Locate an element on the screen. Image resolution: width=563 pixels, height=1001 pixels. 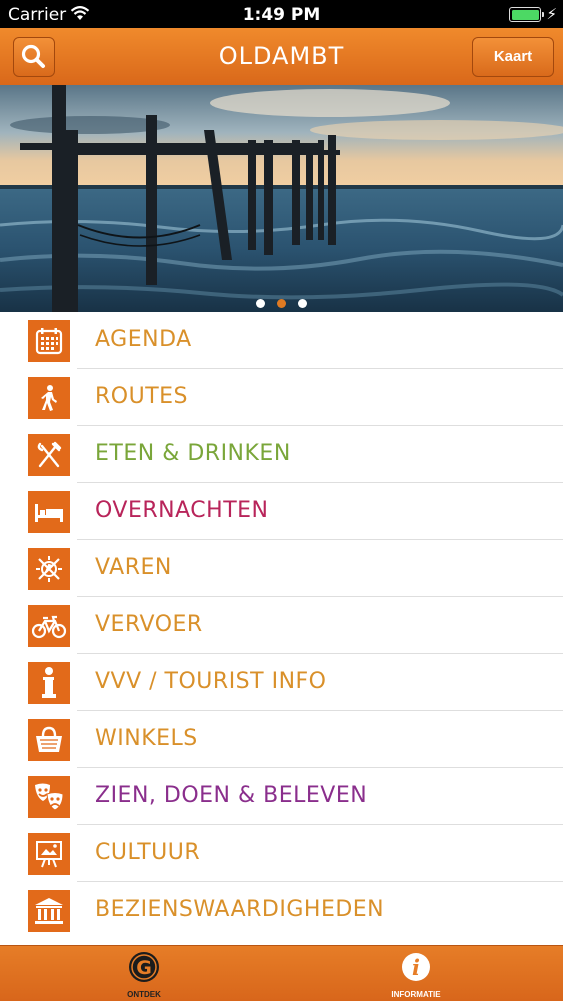
charging-icon: ⚡ is located at coordinates (551, 14).